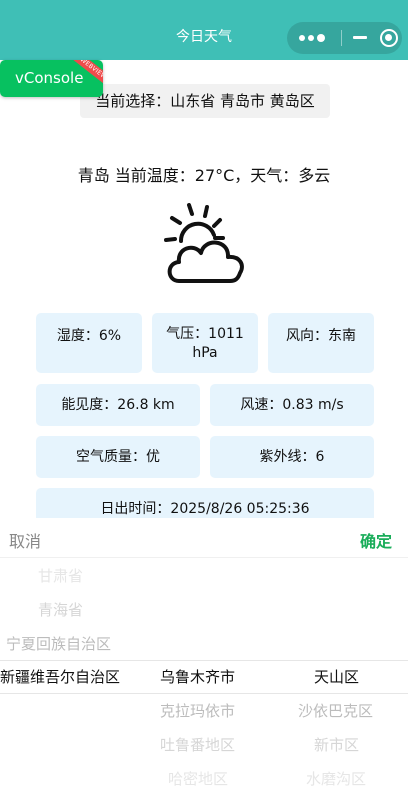 The width and height of the screenshot is (408, 792). I want to click on province-option: 宁夏回族自治区, so click(58, 644).